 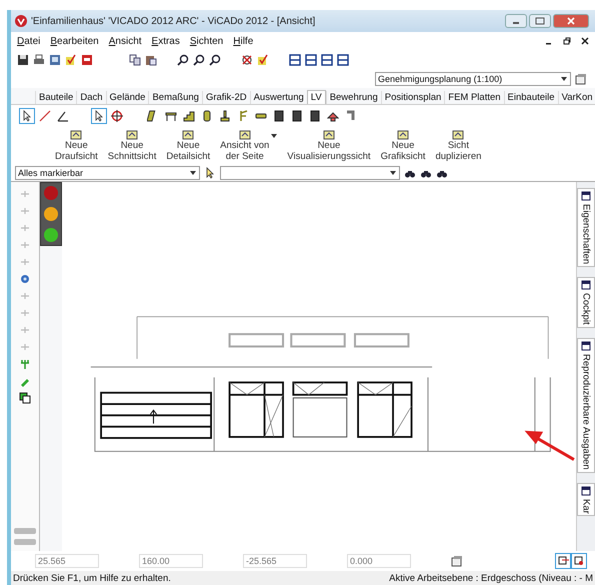 I want to click on coordinate-field: 160.00, so click(x=171, y=561).